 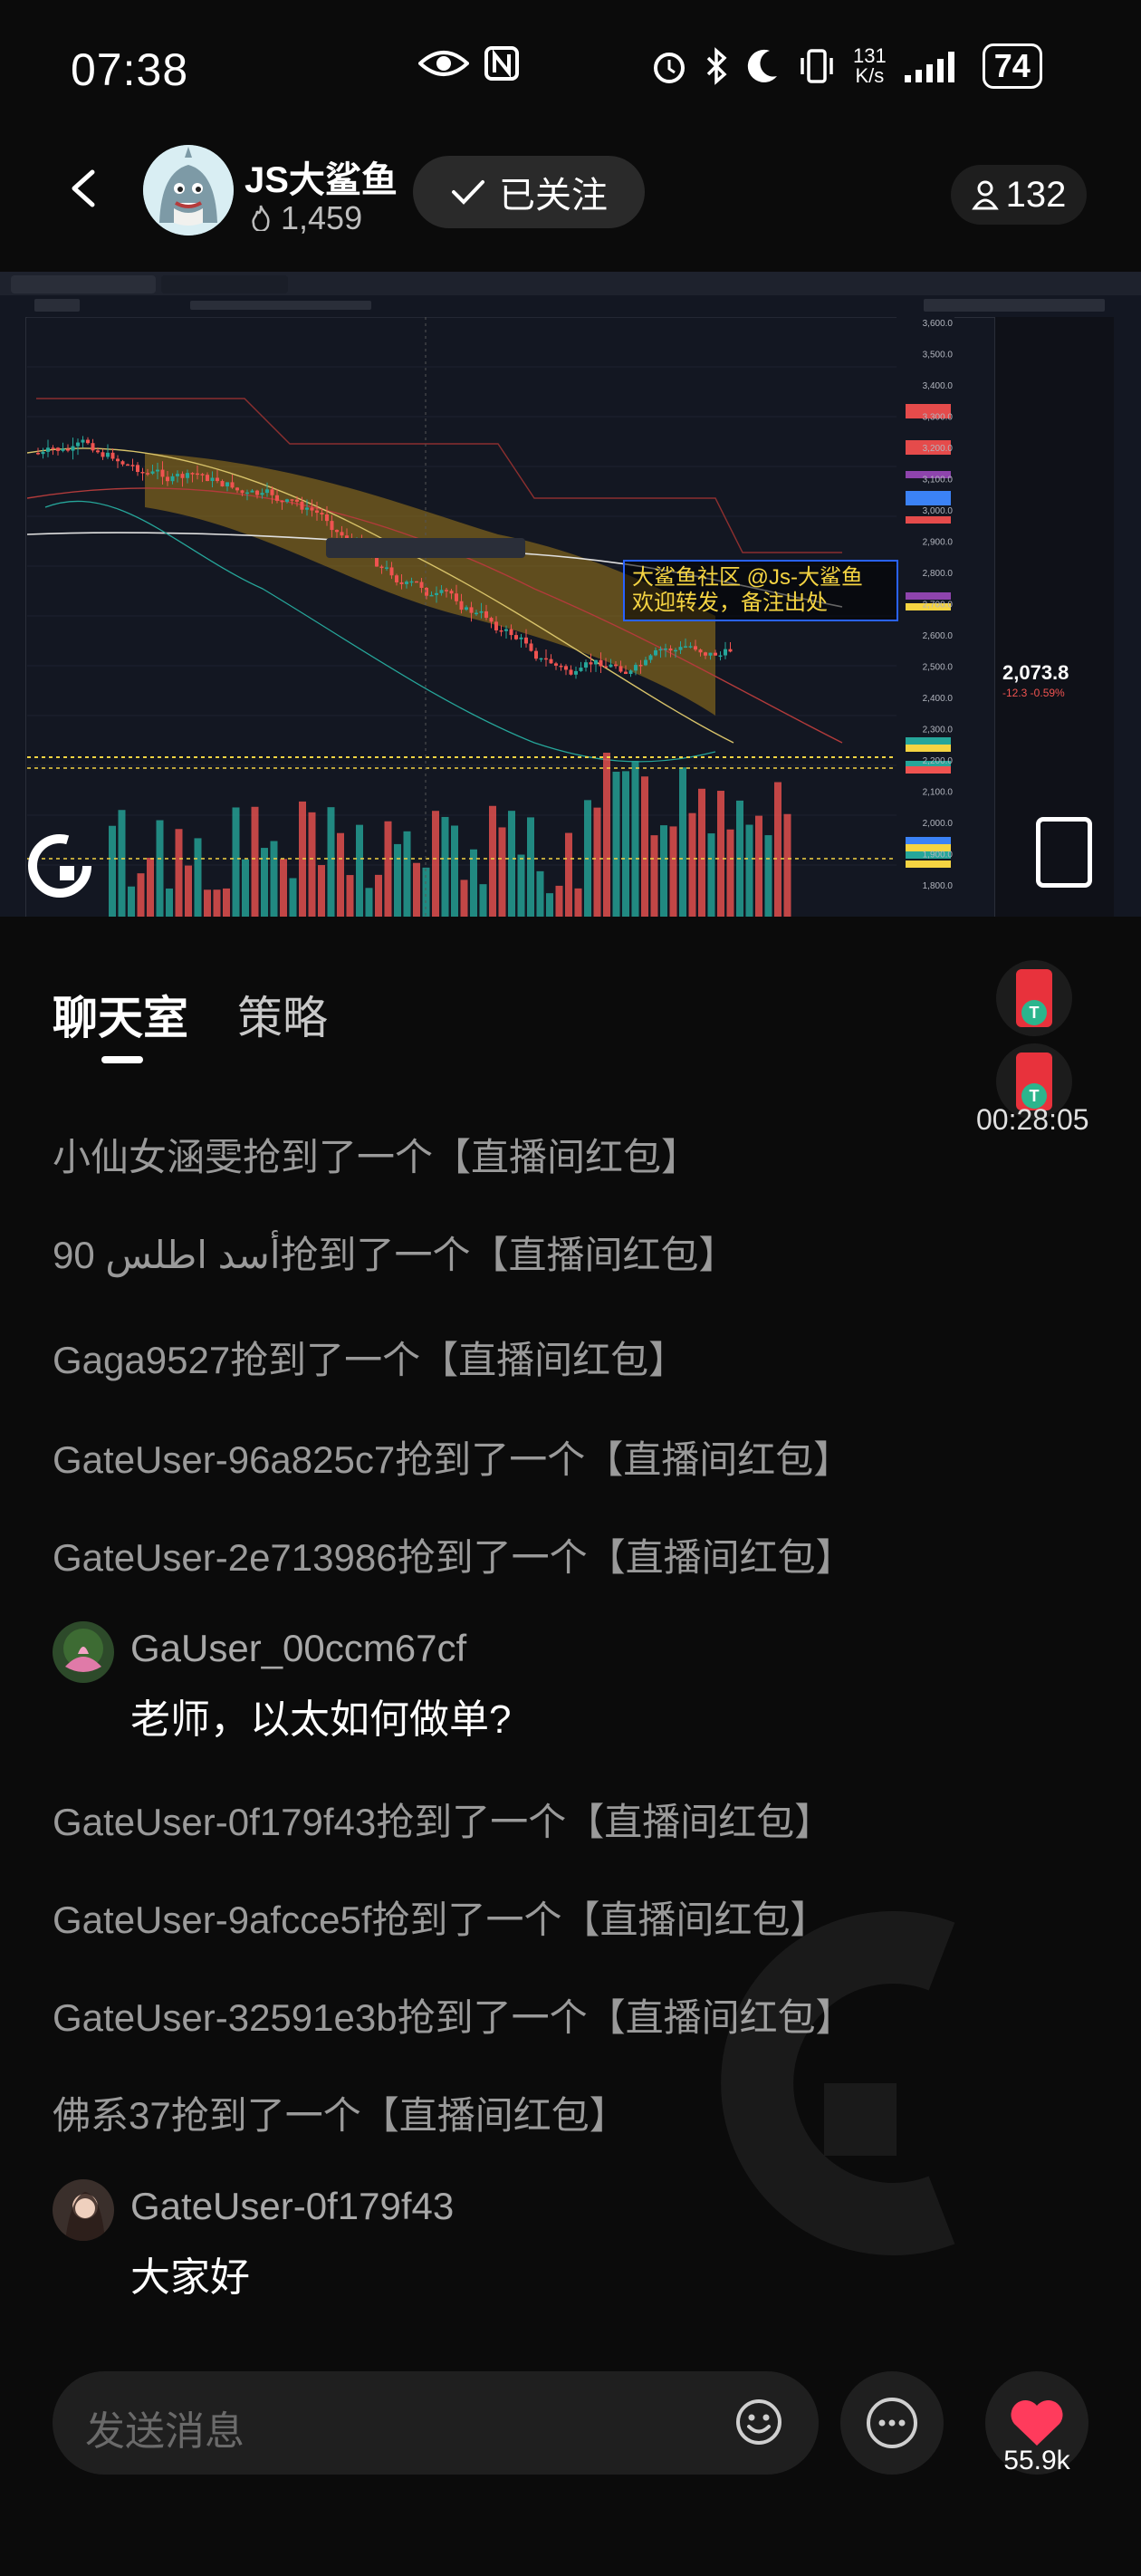 I want to click on bluetooth-icon, so click(x=717, y=66).